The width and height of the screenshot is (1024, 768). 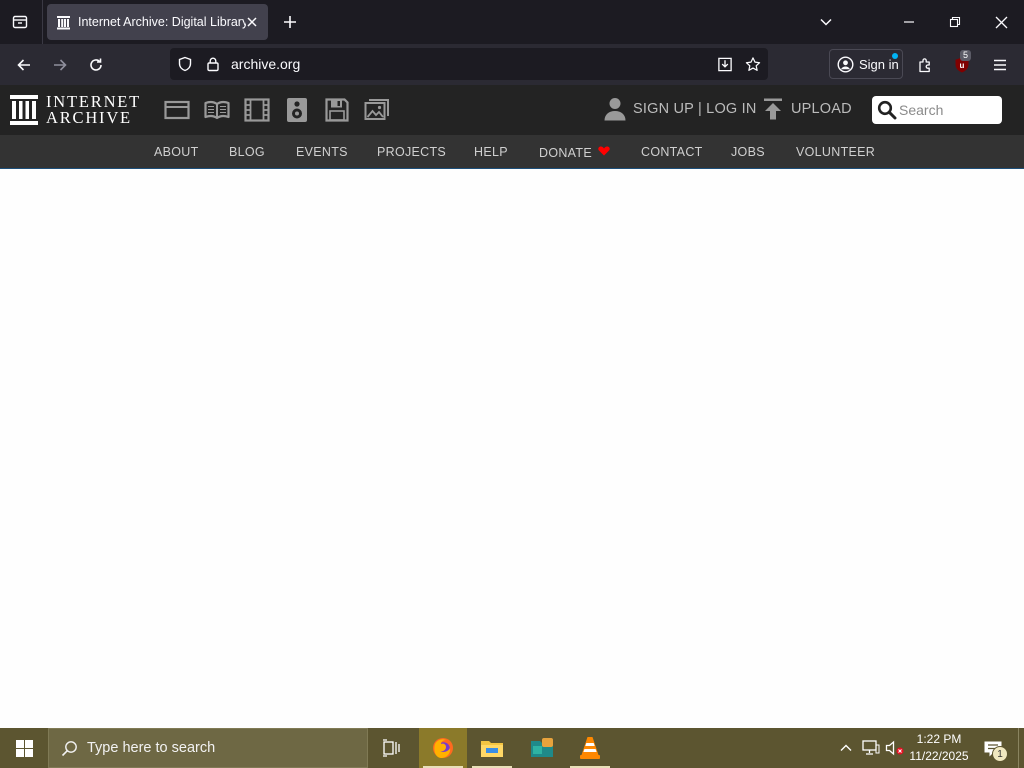 I want to click on tab-title: Internet Archive: Digital Library, so click(x=162, y=22).